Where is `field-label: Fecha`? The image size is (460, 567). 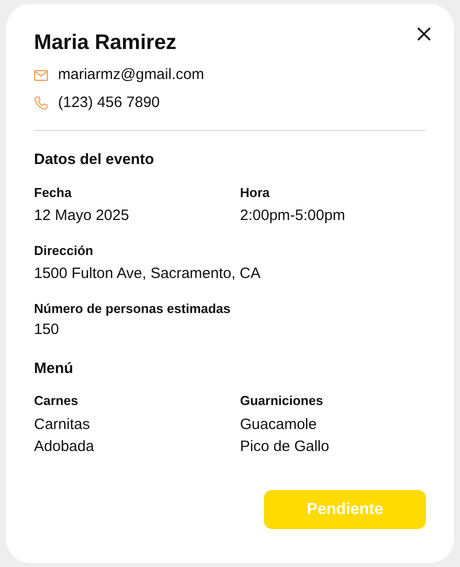 field-label: Fecha is located at coordinates (53, 193).